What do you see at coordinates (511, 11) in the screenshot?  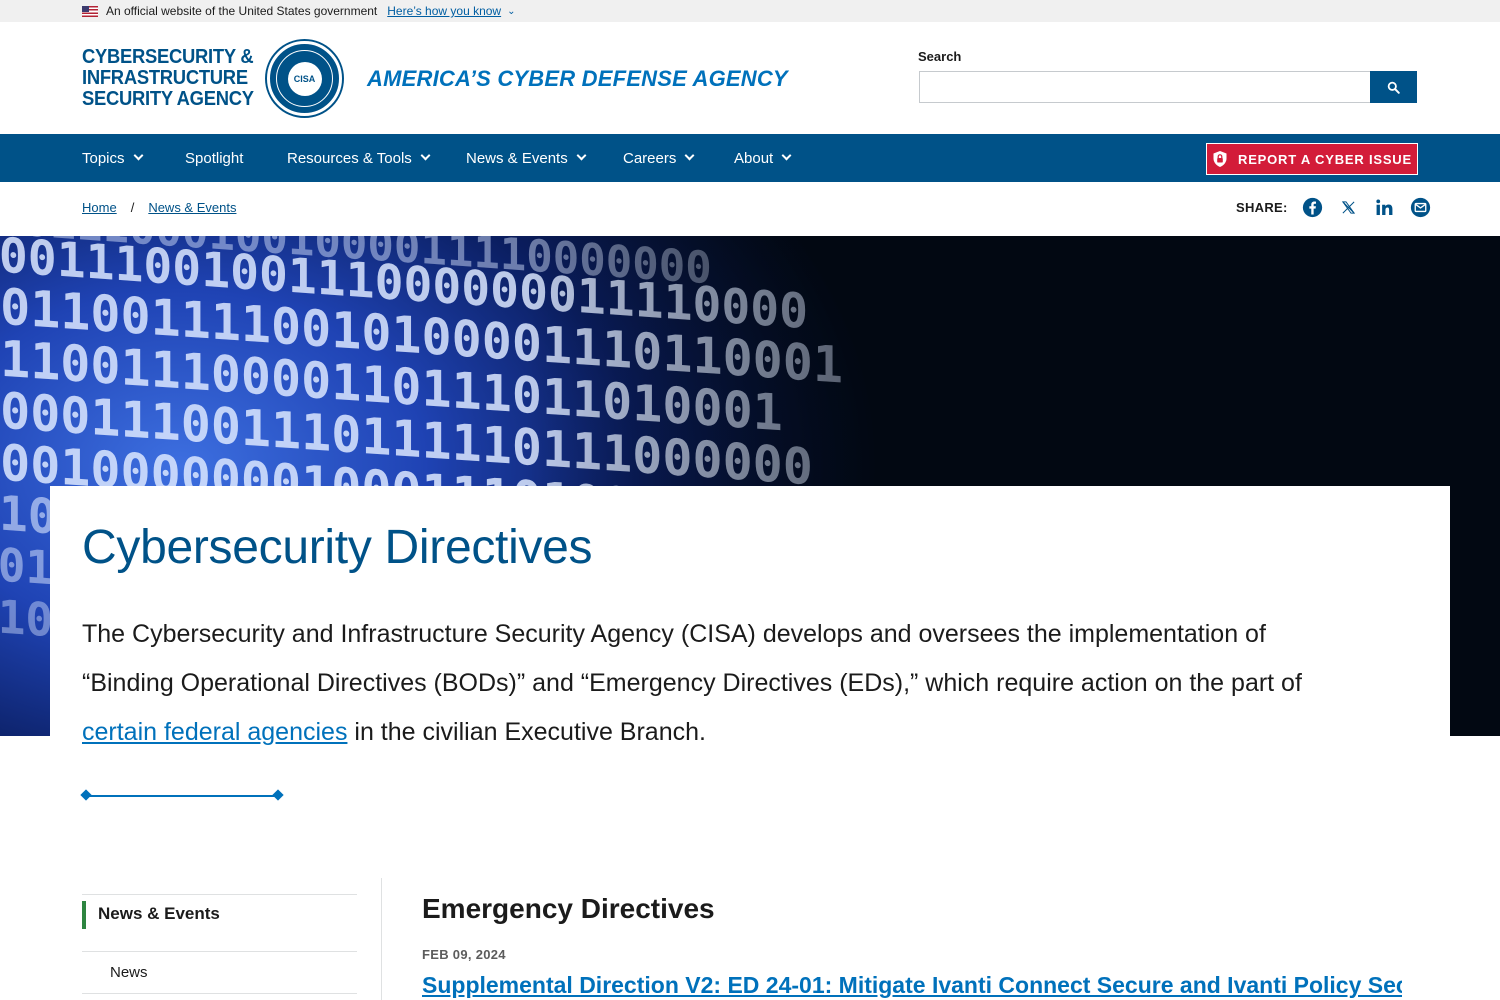 I see `chevron-down-icon: ⌄` at bounding box center [511, 11].